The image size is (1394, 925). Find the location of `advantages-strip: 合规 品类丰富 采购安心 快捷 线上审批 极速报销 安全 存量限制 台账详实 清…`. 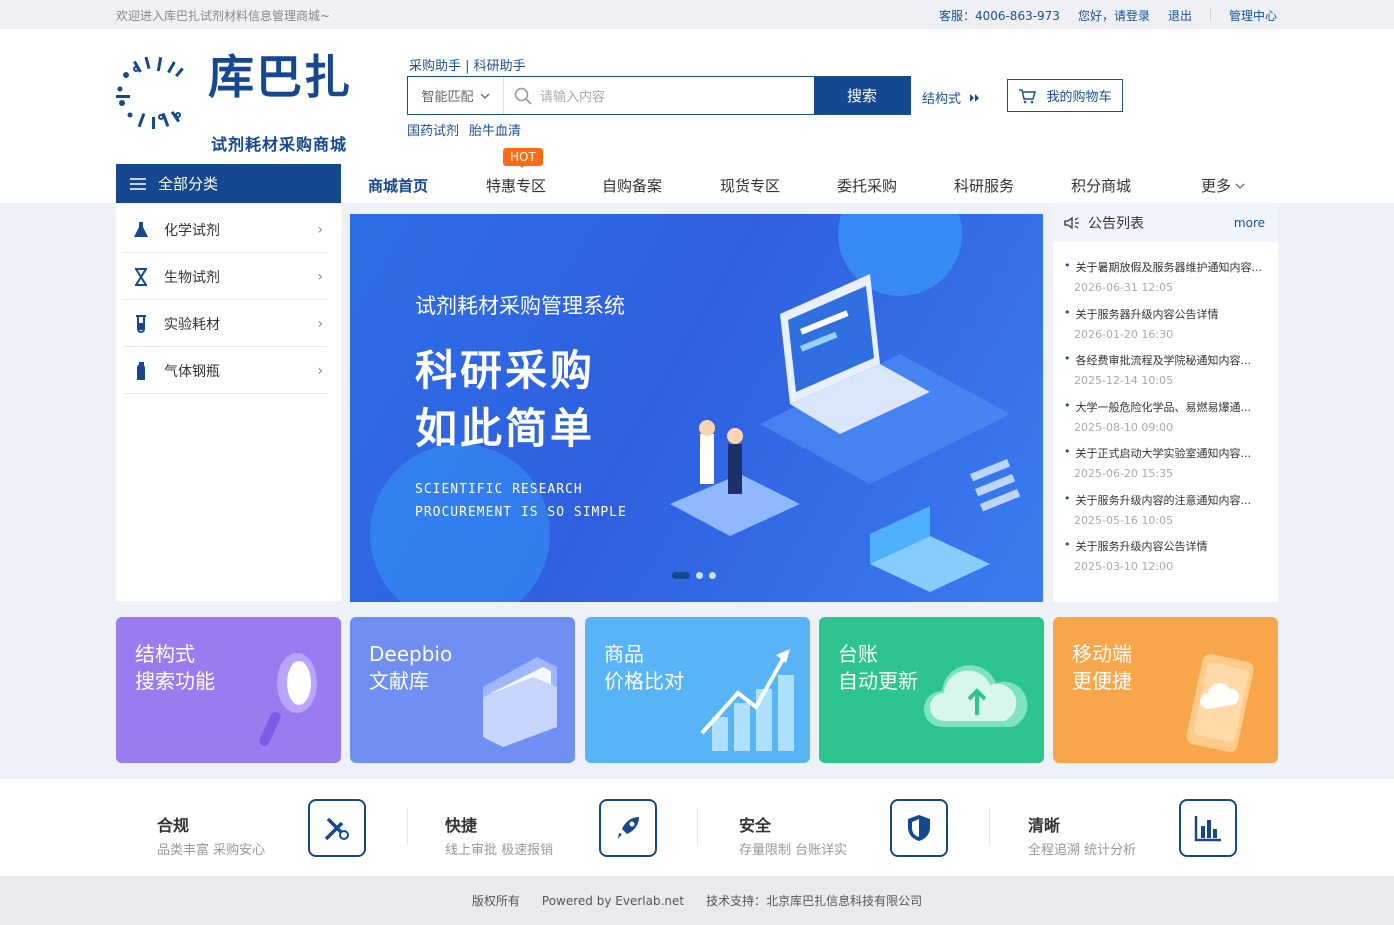

advantages-strip: 合规 品类丰富 采购安心 快捷 线上审批 极速报销 安全 存量限制 台账详实 清… is located at coordinates (697, 827).